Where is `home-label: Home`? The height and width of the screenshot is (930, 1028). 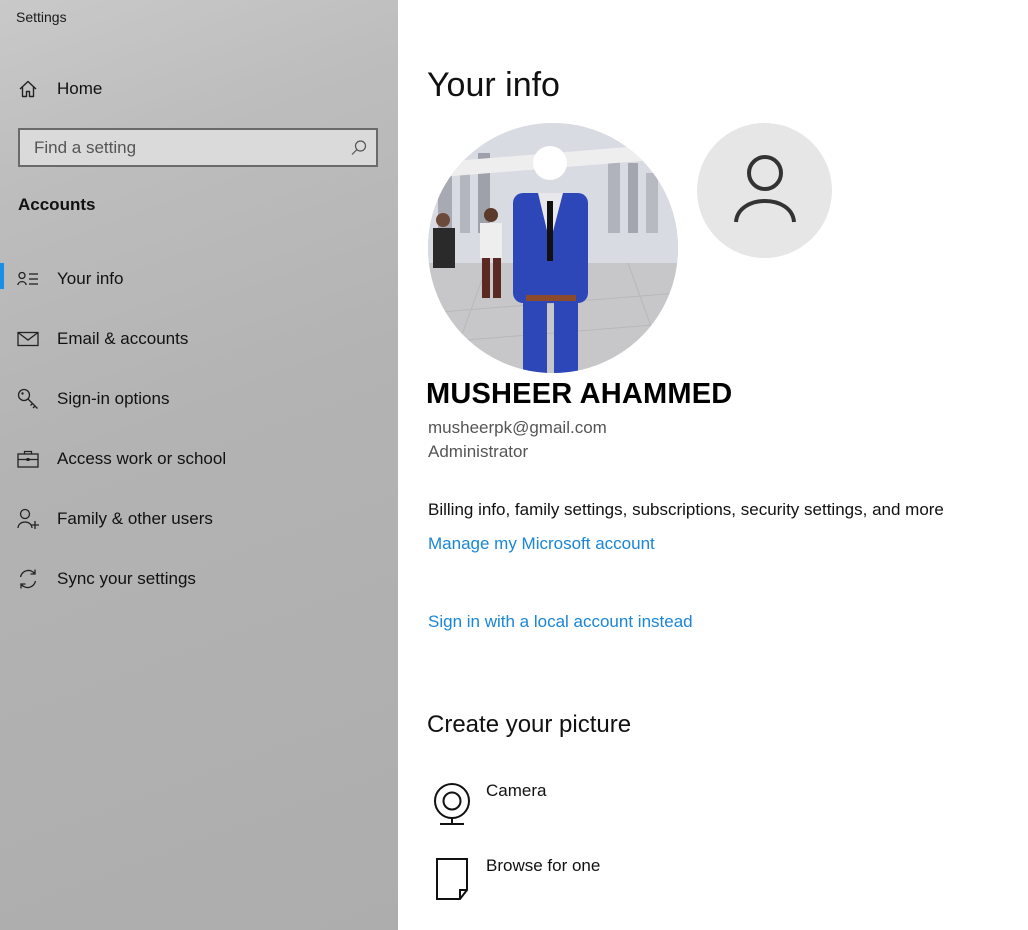 home-label: Home is located at coordinates (80, 88).